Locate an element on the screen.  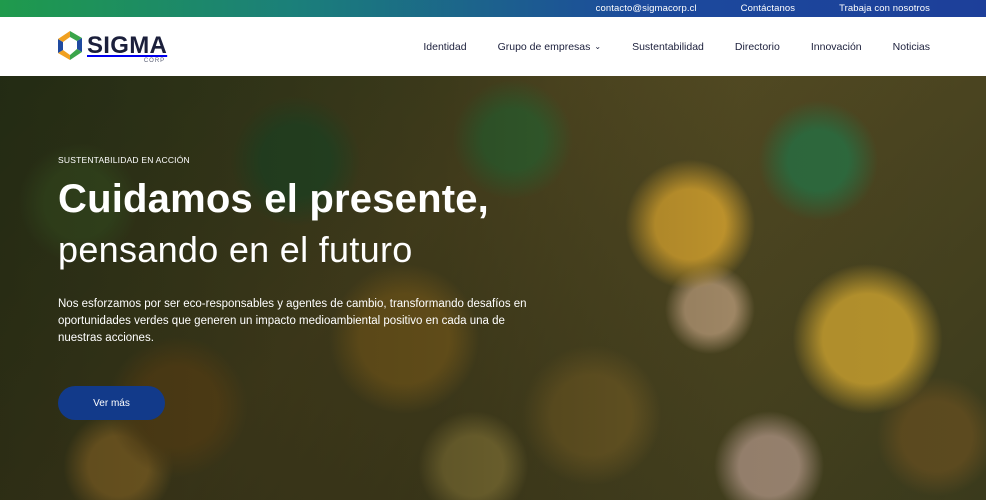
nav-innovacion: Innovación is located at coordinates (836, 47).